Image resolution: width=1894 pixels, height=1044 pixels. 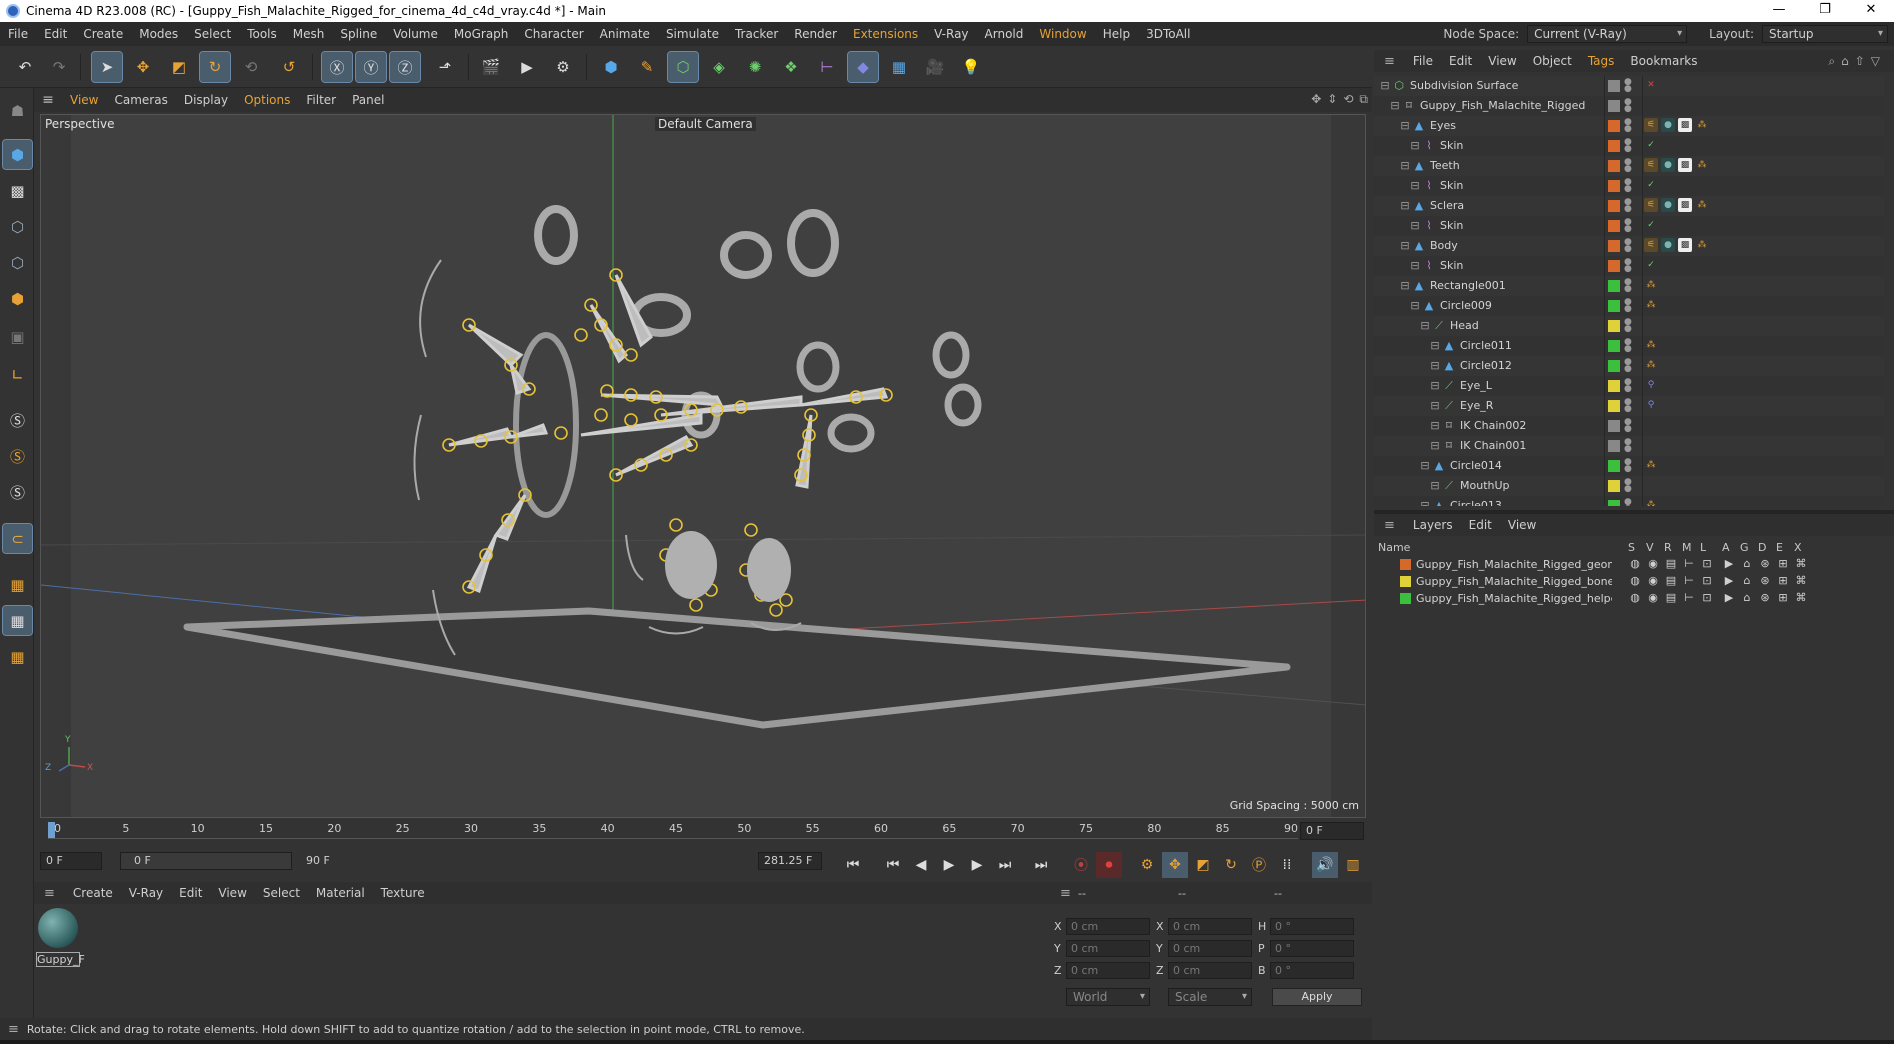 I want to click on menu-edit: Edit, so click(x=55, y=34).